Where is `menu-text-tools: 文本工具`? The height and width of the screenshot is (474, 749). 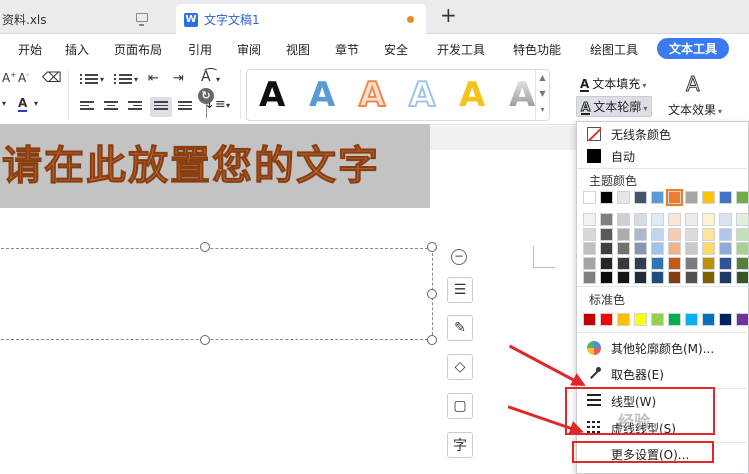
menu-text-tools: 文本工具 is located at coordinates (693, 48).